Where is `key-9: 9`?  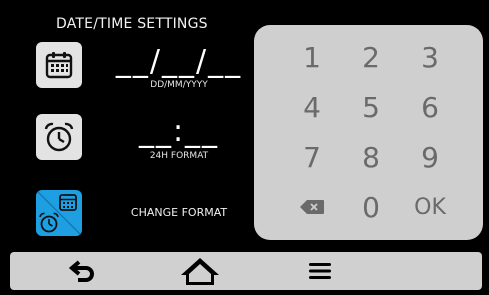 key-9: 9 is located at coordinates (430, 157).